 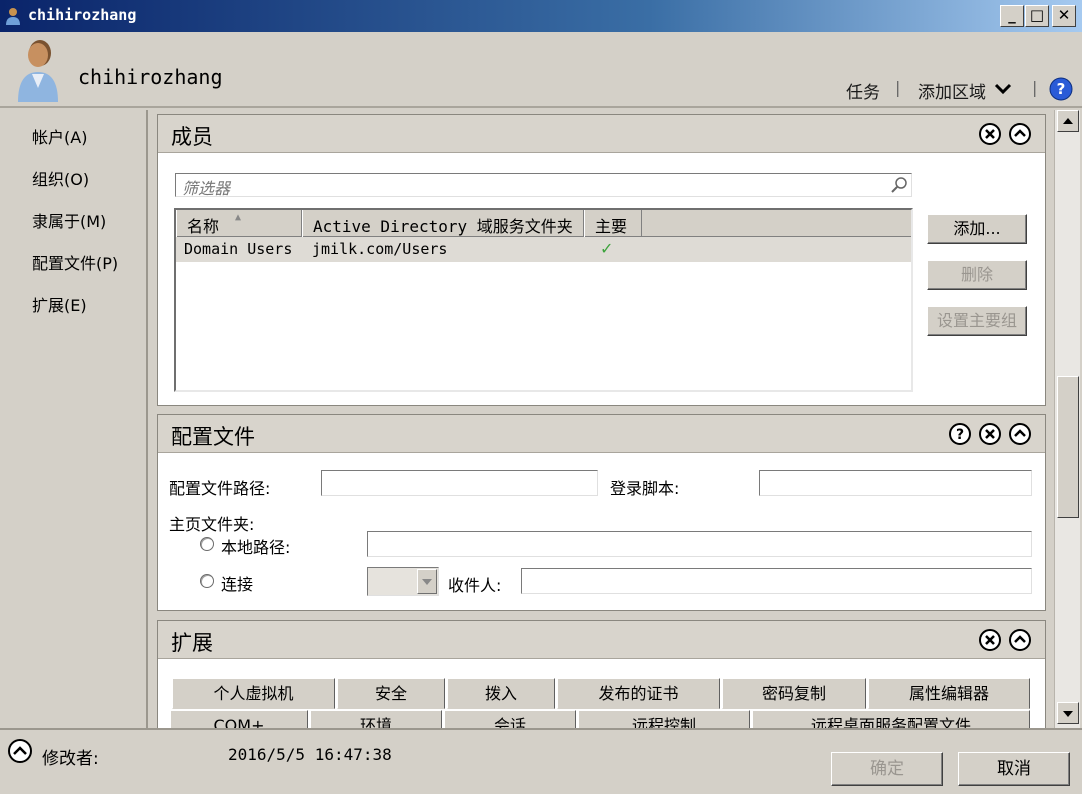 I want to click on column-header-primary: 主要, so click(x=613, y=223).